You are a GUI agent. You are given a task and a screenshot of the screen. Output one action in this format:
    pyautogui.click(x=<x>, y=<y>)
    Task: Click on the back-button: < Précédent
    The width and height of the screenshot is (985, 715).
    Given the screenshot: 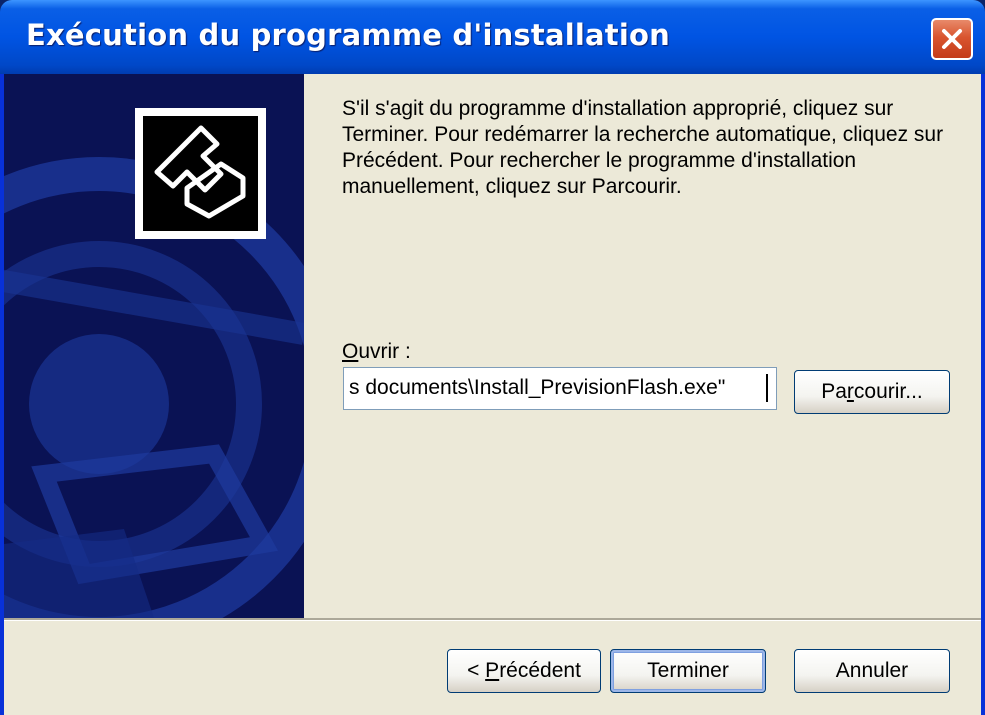 What is the action you would take?
    pyautogui.click(x=524, y=671)
    